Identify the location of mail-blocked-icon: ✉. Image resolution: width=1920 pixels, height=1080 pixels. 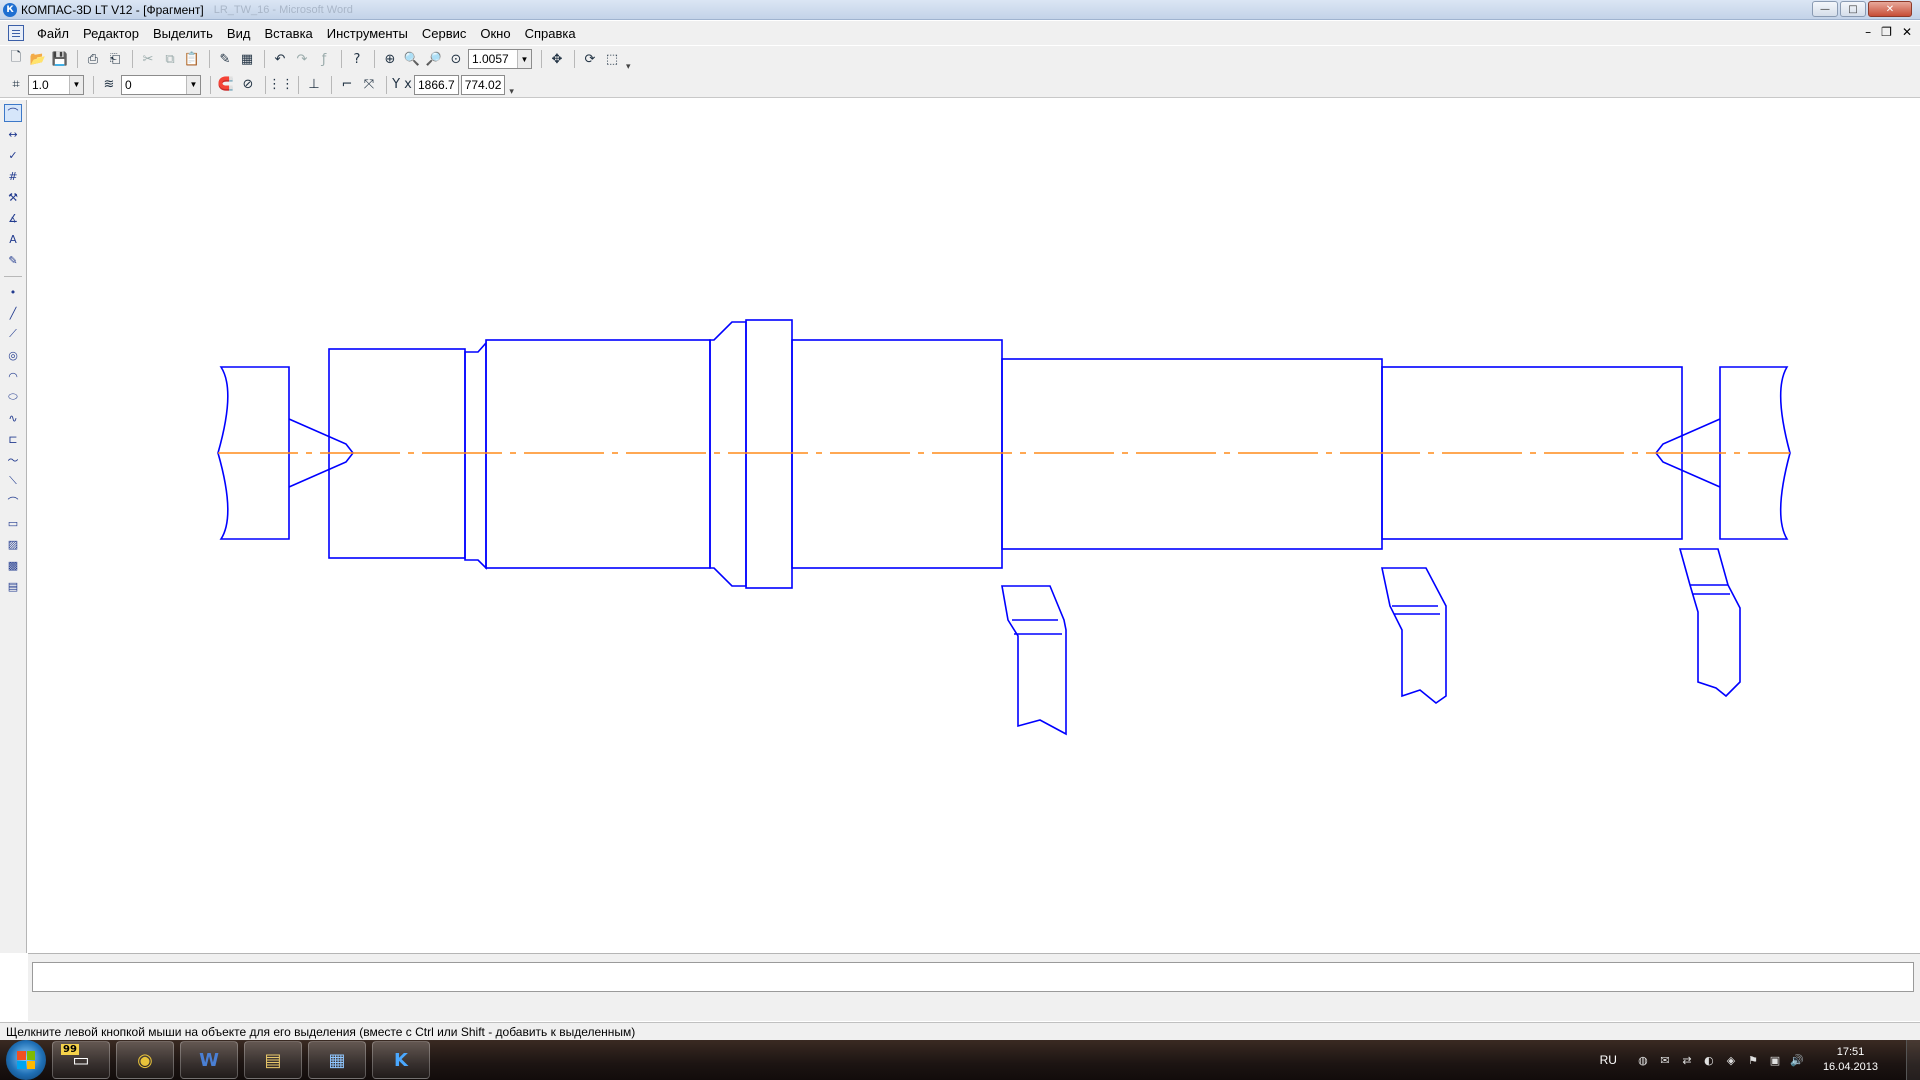
(1665, 1060).